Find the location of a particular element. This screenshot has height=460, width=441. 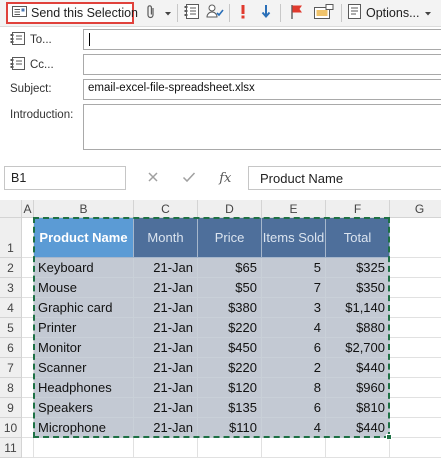

row-header-9: 9 is located at coordinates (11, 408).